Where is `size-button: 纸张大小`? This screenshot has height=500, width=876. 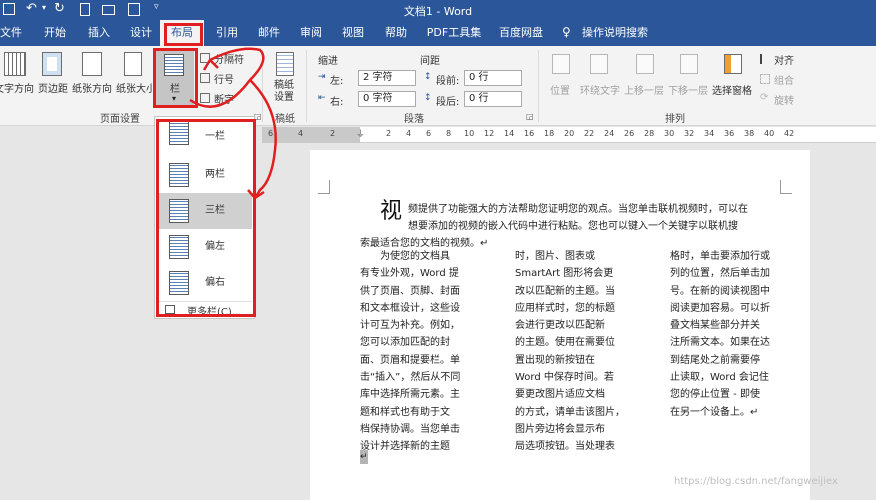 size-button: 纸张大小 is located at coordinates (136, 78).